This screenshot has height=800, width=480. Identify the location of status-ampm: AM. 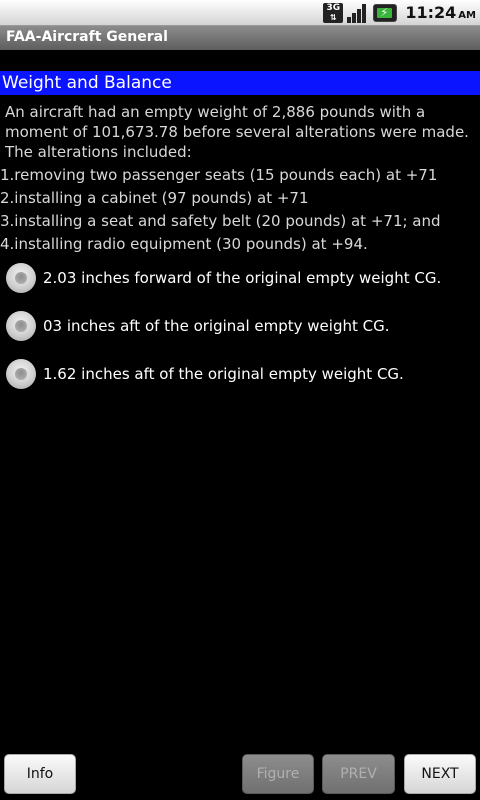
(467, 15).